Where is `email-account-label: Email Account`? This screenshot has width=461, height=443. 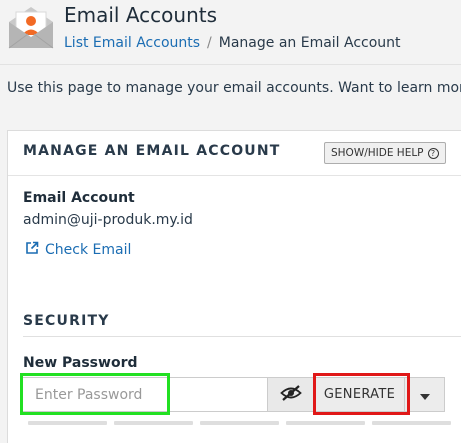
email-account-label: Email Account is located at coordinates (79, 198).